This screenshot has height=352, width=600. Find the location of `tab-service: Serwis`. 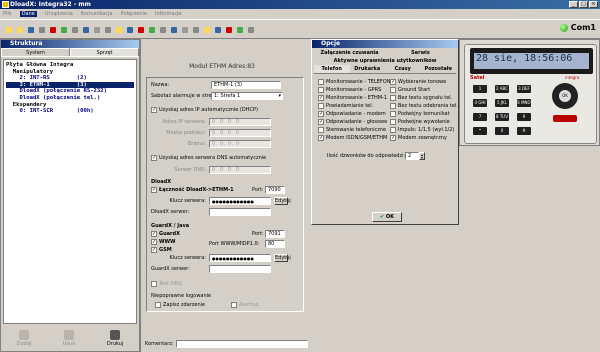

tab-service: Serwis is located at coordinates (420, 53).